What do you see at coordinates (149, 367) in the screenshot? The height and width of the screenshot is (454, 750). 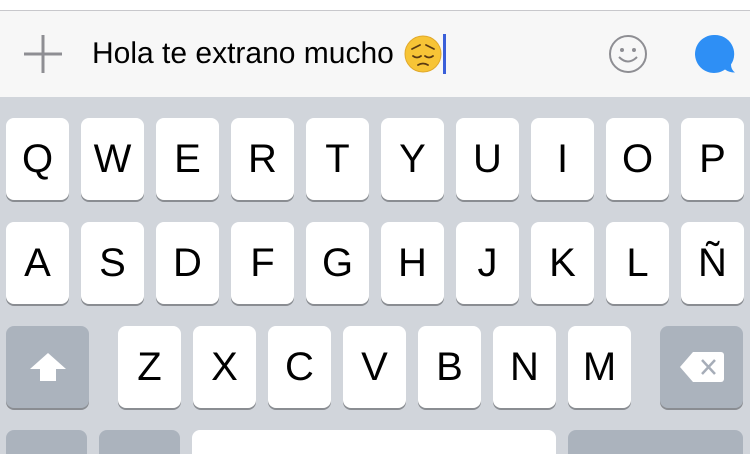 I see `letter-key: Z` at bounding box center [149, 367].